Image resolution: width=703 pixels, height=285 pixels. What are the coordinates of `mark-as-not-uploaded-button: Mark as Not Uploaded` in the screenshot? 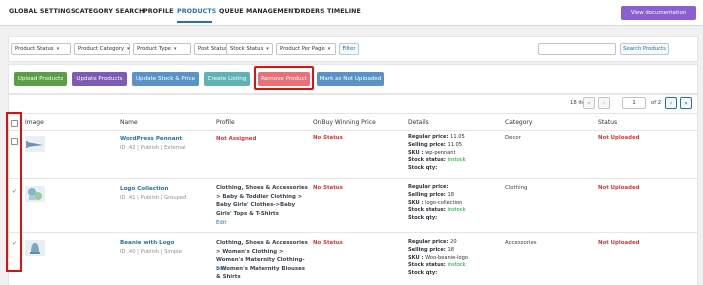 It's located at (350, 79).